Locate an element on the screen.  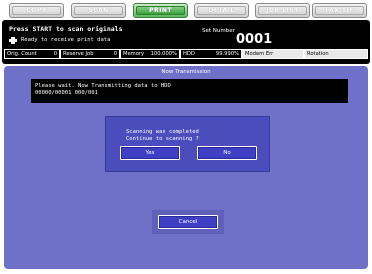
no-button-label: No is located at coordinates (227, 153).